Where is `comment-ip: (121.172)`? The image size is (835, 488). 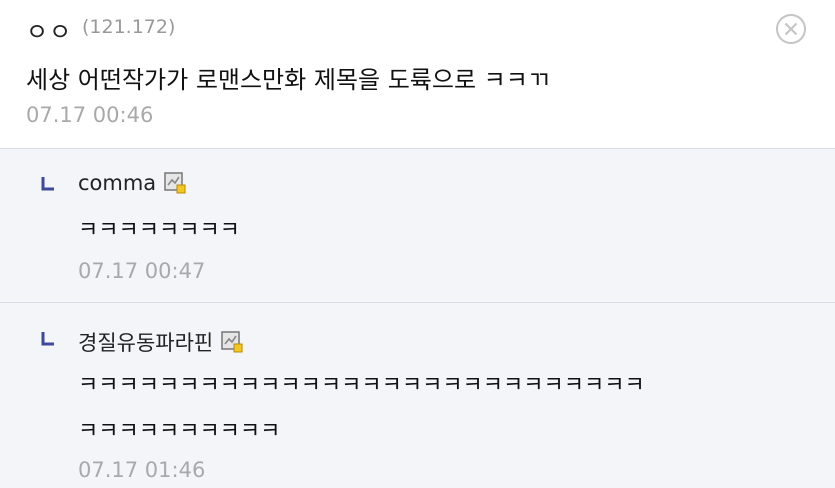
comment-ip: (121.172) is located at coordinates (129, 27).